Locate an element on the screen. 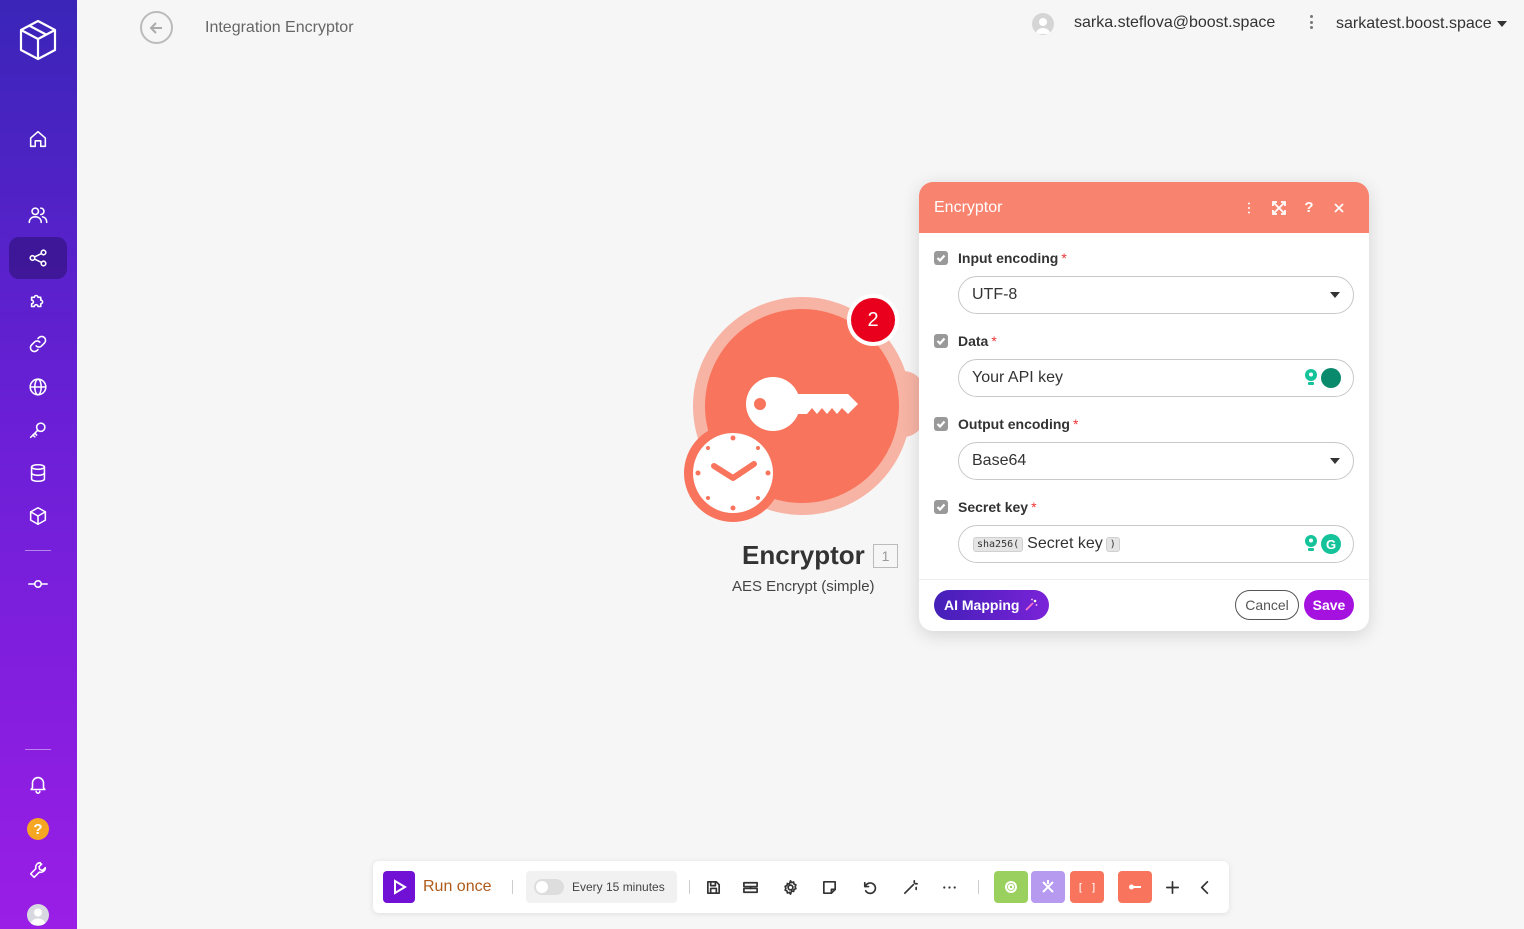 The width and height of the screenshot is (1524, 929). ai-mapping-button: AI Mapping is located at coordinates (992, 605).